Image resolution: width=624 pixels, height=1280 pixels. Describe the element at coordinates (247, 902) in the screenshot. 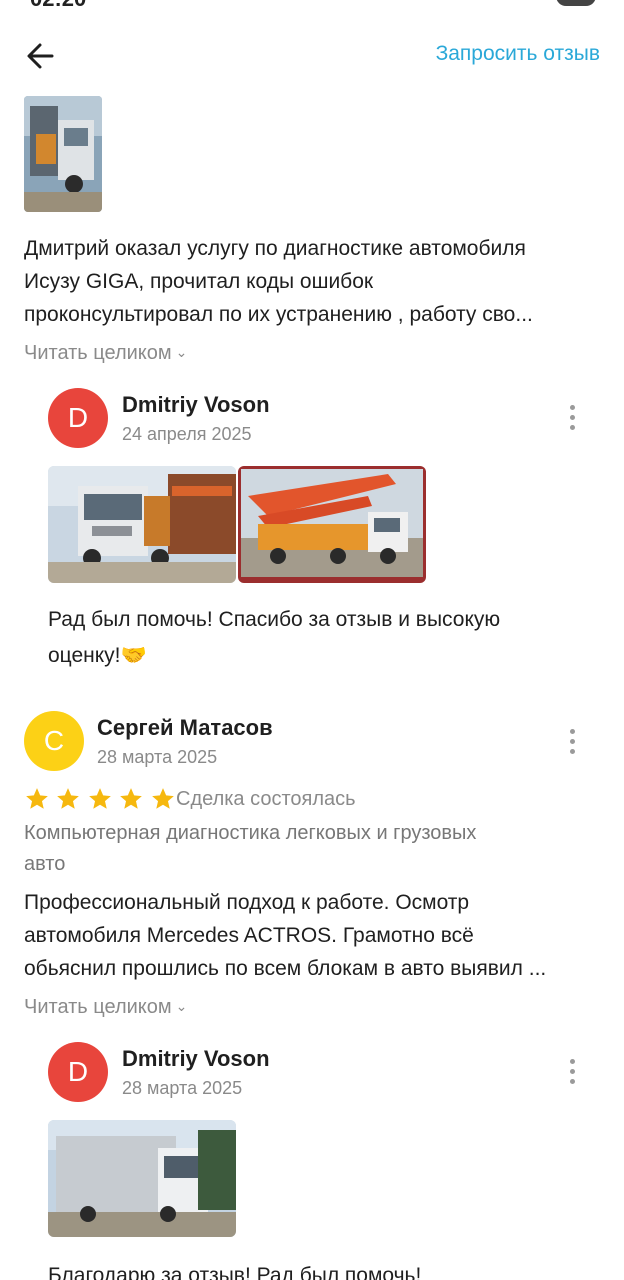

I see `review-text-line: Профессиональный подход к работе. Осмотр` at that location.